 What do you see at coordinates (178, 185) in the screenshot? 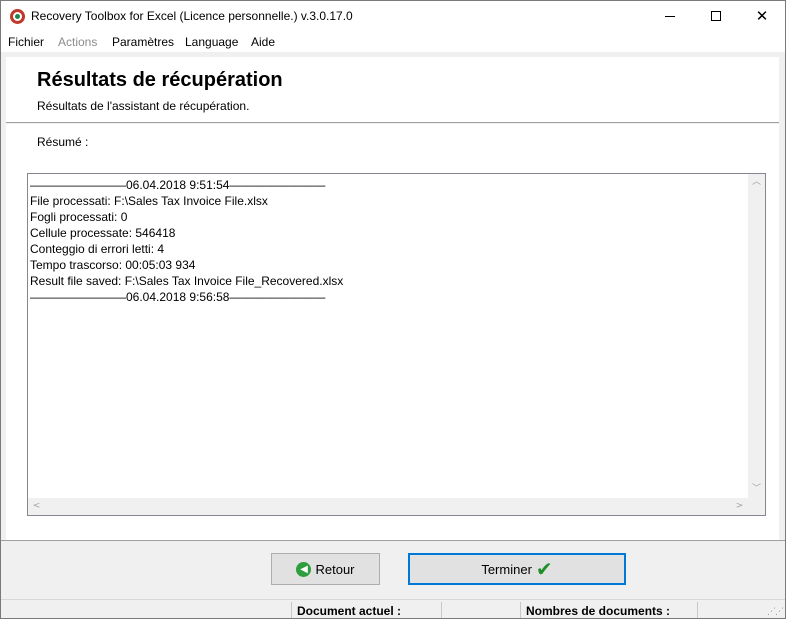
I see `log-line: ————————06.04.2018 9:51:54————————` at bounding box center [178, 185].